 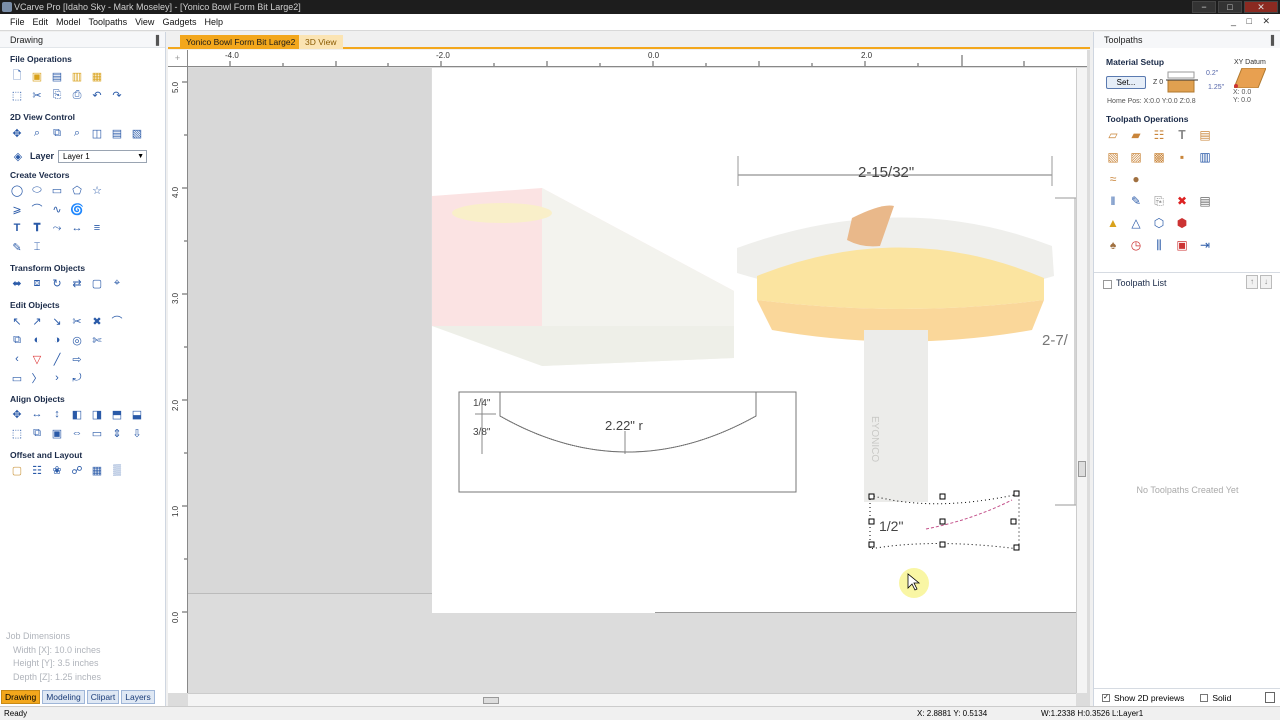 What do you see at coordinates (17, 433) in the screenshot?
I see `center-in-material-icon: ⬚` at bounding box center [17, 433].